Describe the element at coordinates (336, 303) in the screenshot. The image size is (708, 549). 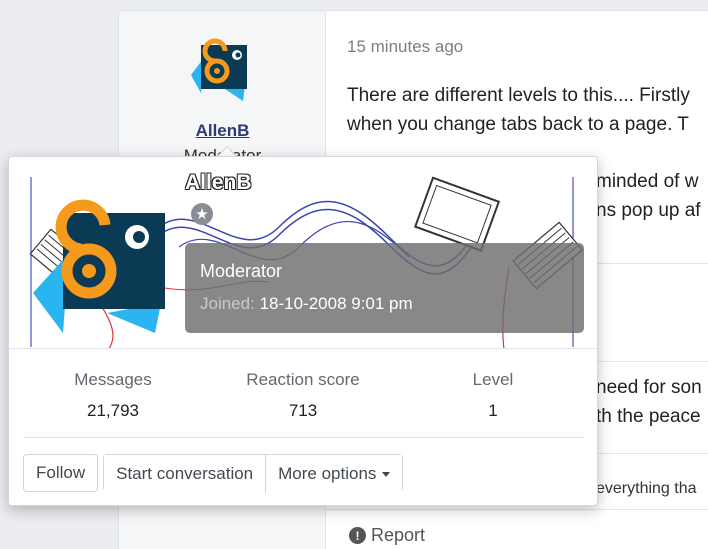
I see `joined-value: 18-10-2008 9:01 pm` at that location.